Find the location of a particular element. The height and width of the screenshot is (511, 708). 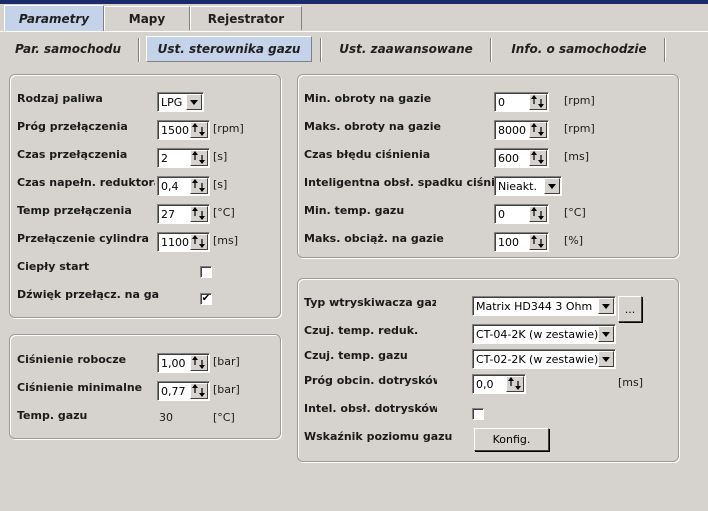

switch-sound-checkbox: ✔ is located at coordinates (206, 299).